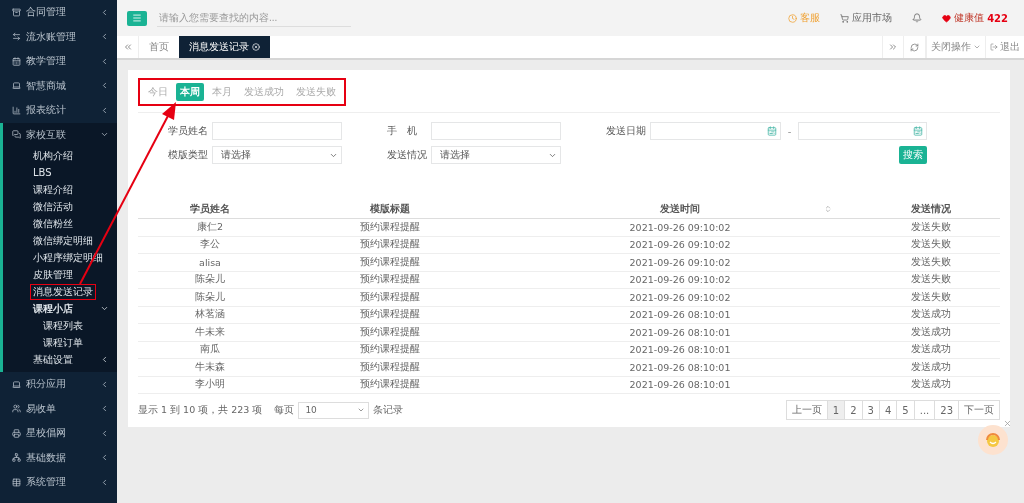 The height and width of the screenshot is (503, 1024). What do you see at coordinates (390, 209) in the screenshot?
I see `column-header: 模版标题` at bounding box center [390, 209].